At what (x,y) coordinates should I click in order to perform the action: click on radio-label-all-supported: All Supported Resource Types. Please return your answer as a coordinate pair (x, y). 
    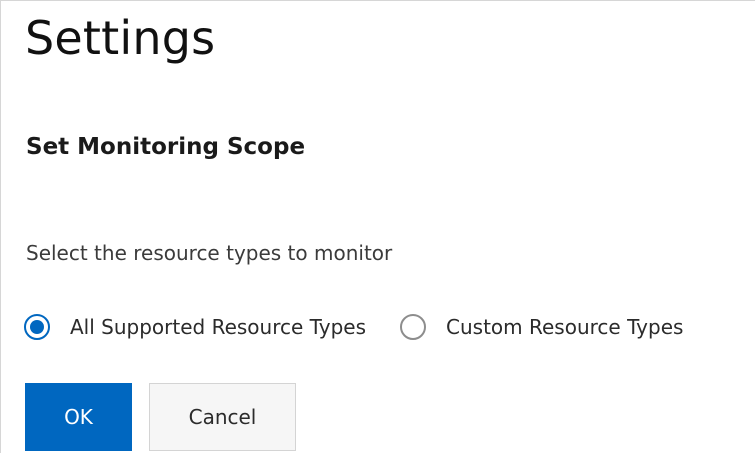
    Looking at the image, I should click on (218, 327).